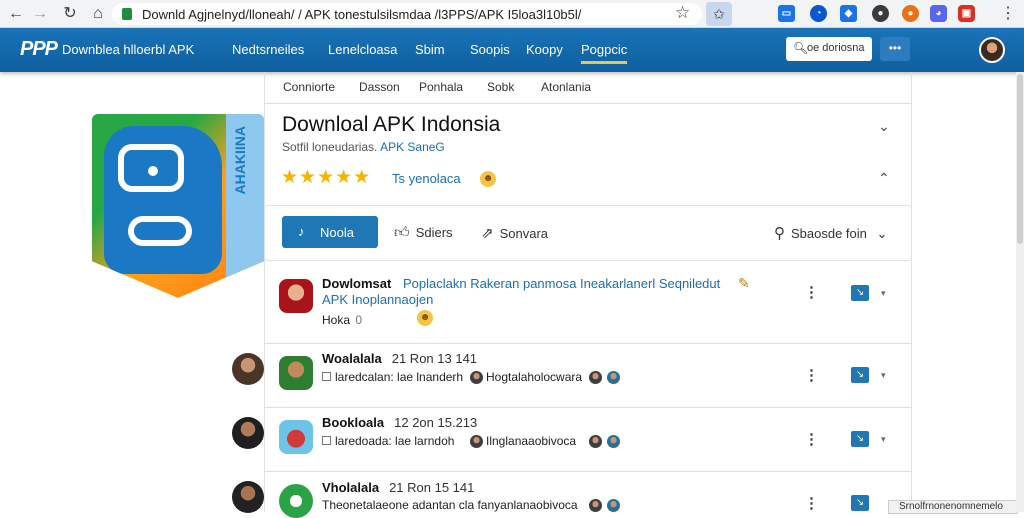  What do you see at coordinates (744, 283) in the screenshot?
I see `pencil-icon: ✎` at bounding box center [744, 283].